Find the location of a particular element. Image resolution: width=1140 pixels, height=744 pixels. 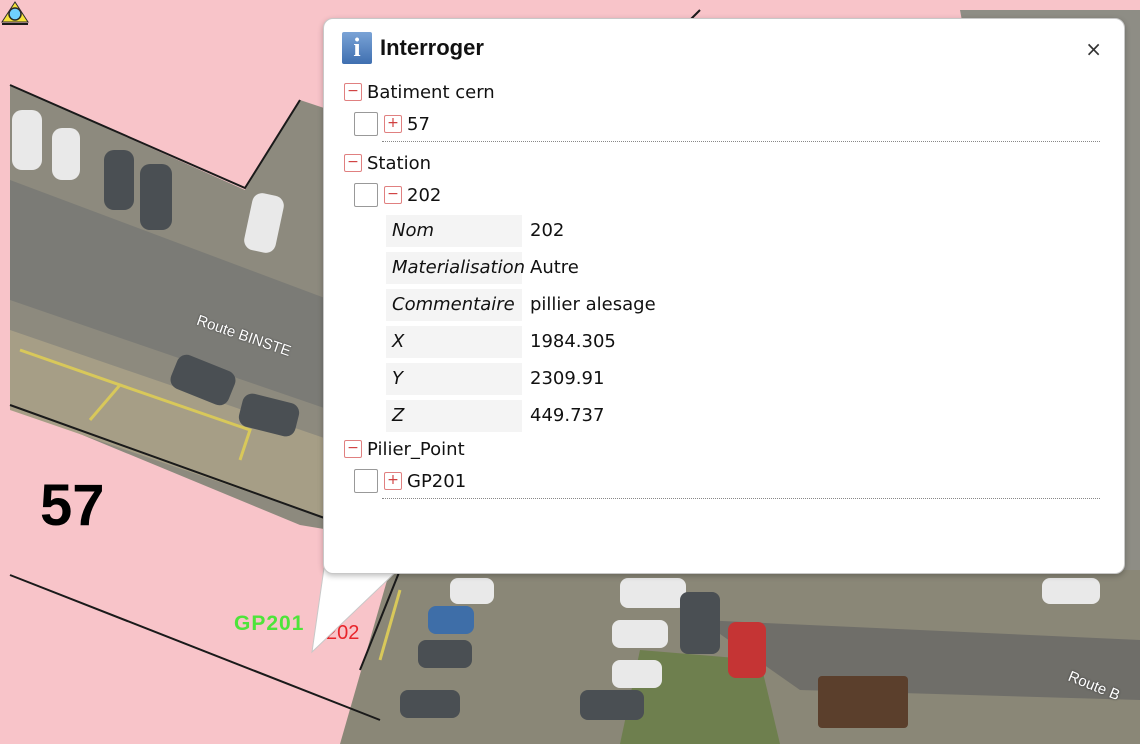

list-item: − 202 is located at coordinates (727, 195).